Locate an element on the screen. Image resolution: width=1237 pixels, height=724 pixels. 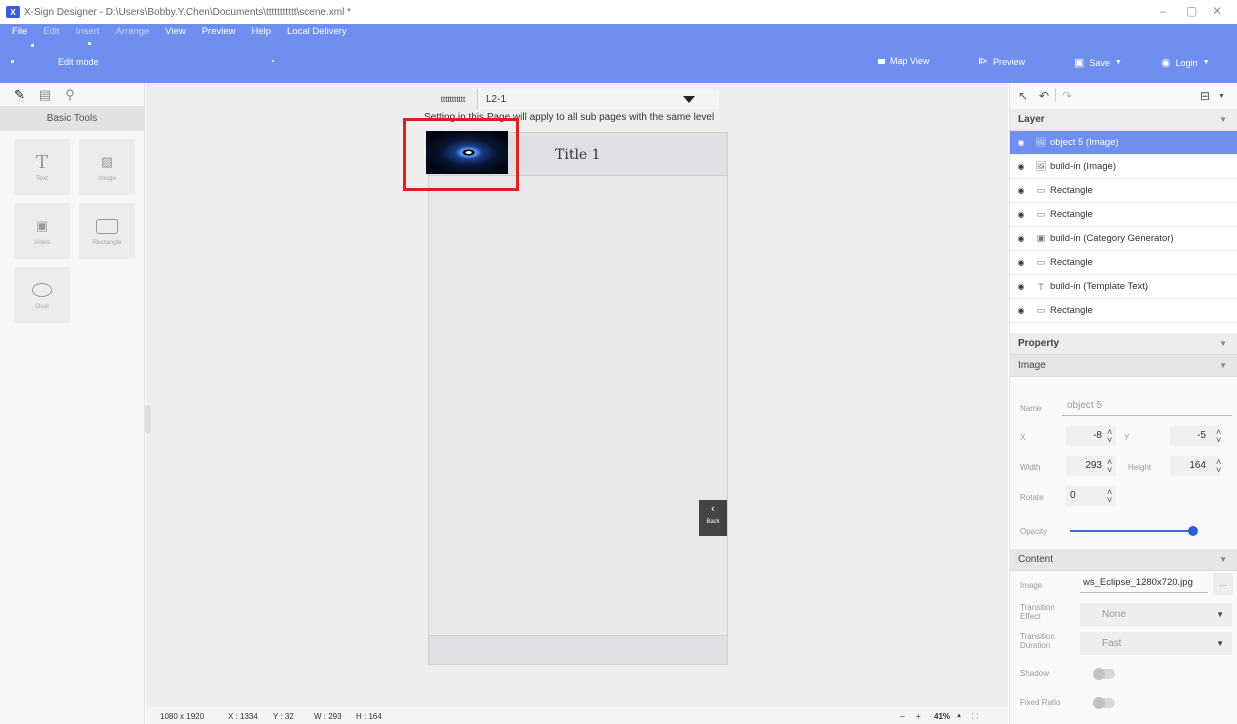
image-tool: ▨ Image is located at coordinates (107, 167).